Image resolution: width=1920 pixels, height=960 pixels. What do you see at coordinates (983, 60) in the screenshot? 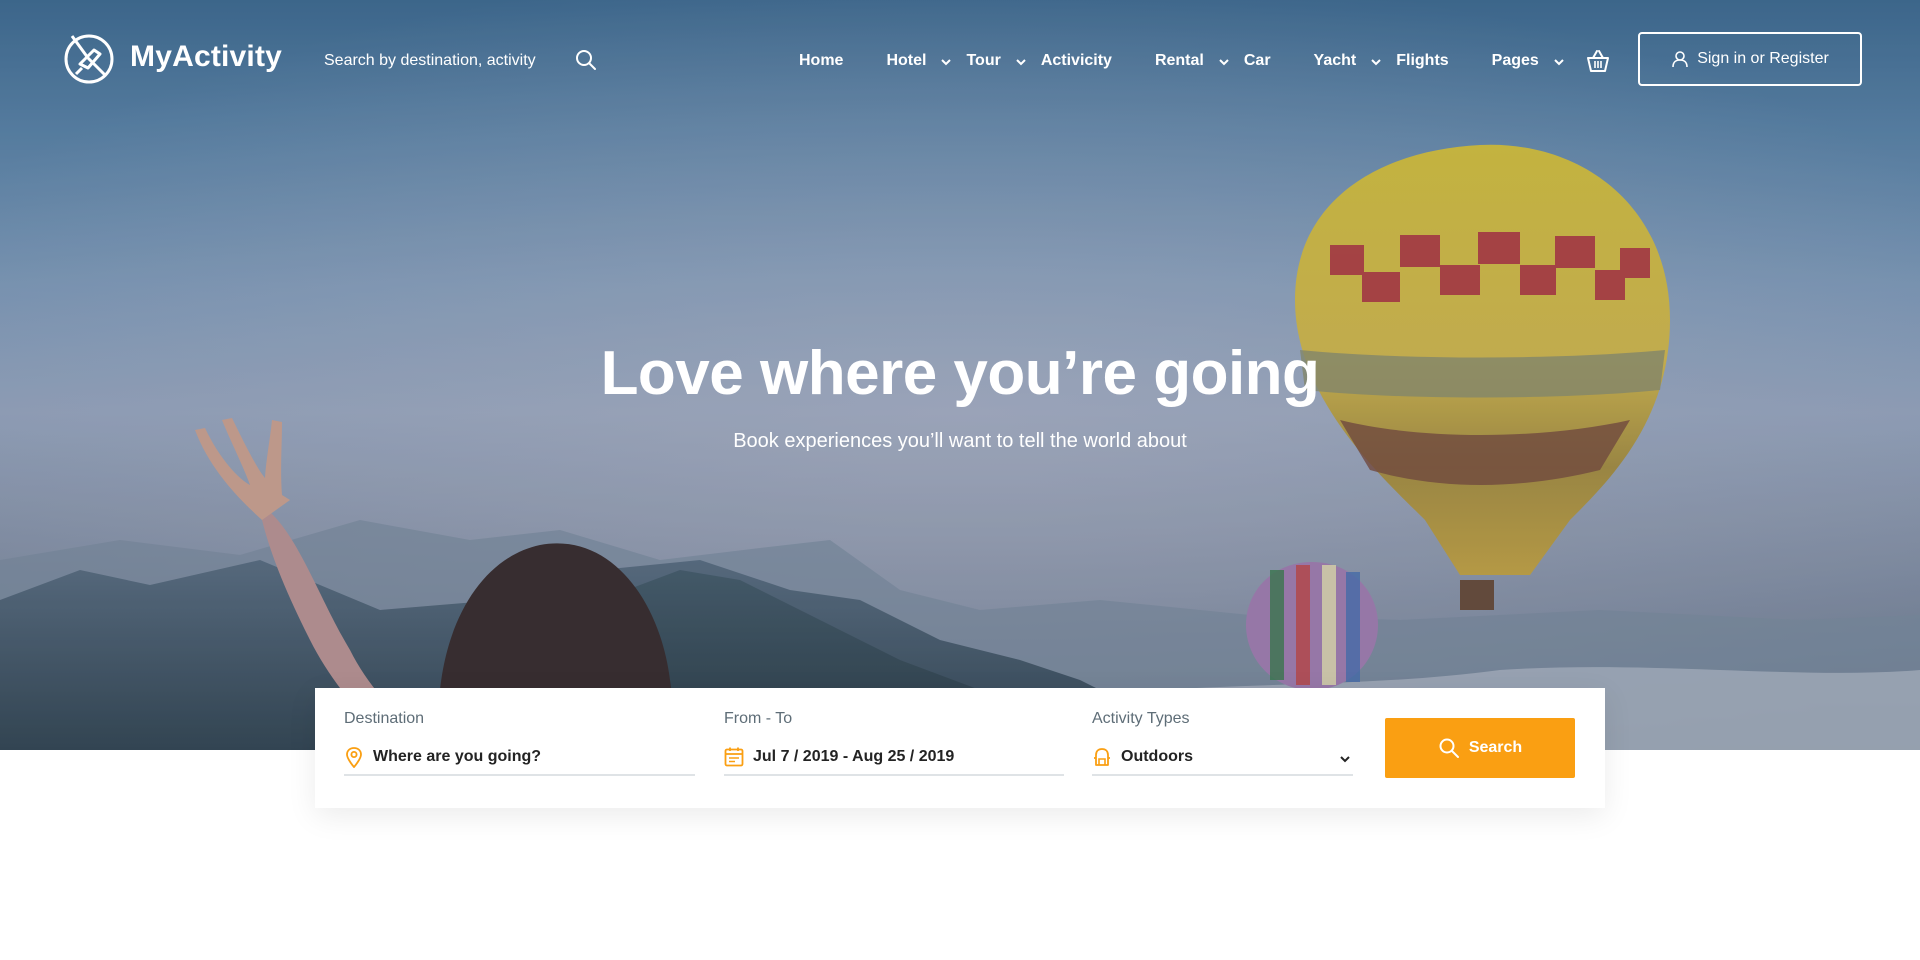
I see `nav-label: Tour` at bounding box center [983, 60].